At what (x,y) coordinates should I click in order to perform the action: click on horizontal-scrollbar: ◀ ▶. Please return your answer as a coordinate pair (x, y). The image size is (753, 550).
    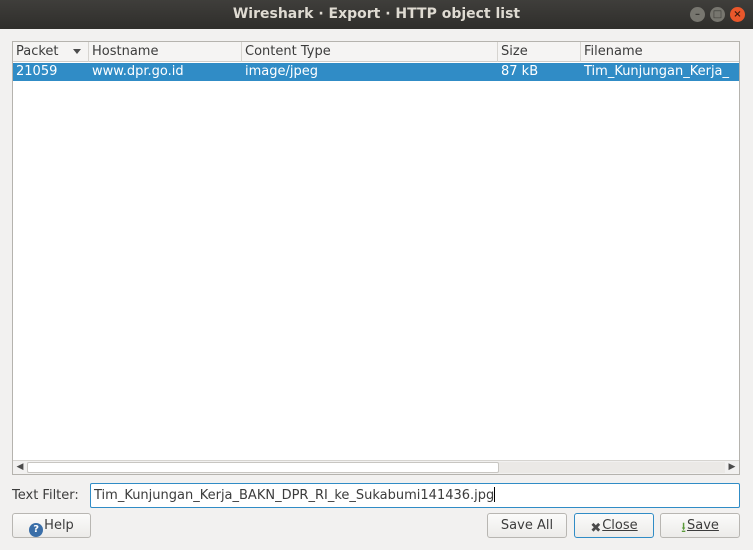
    Looking at the image, I should click on (376, 467).